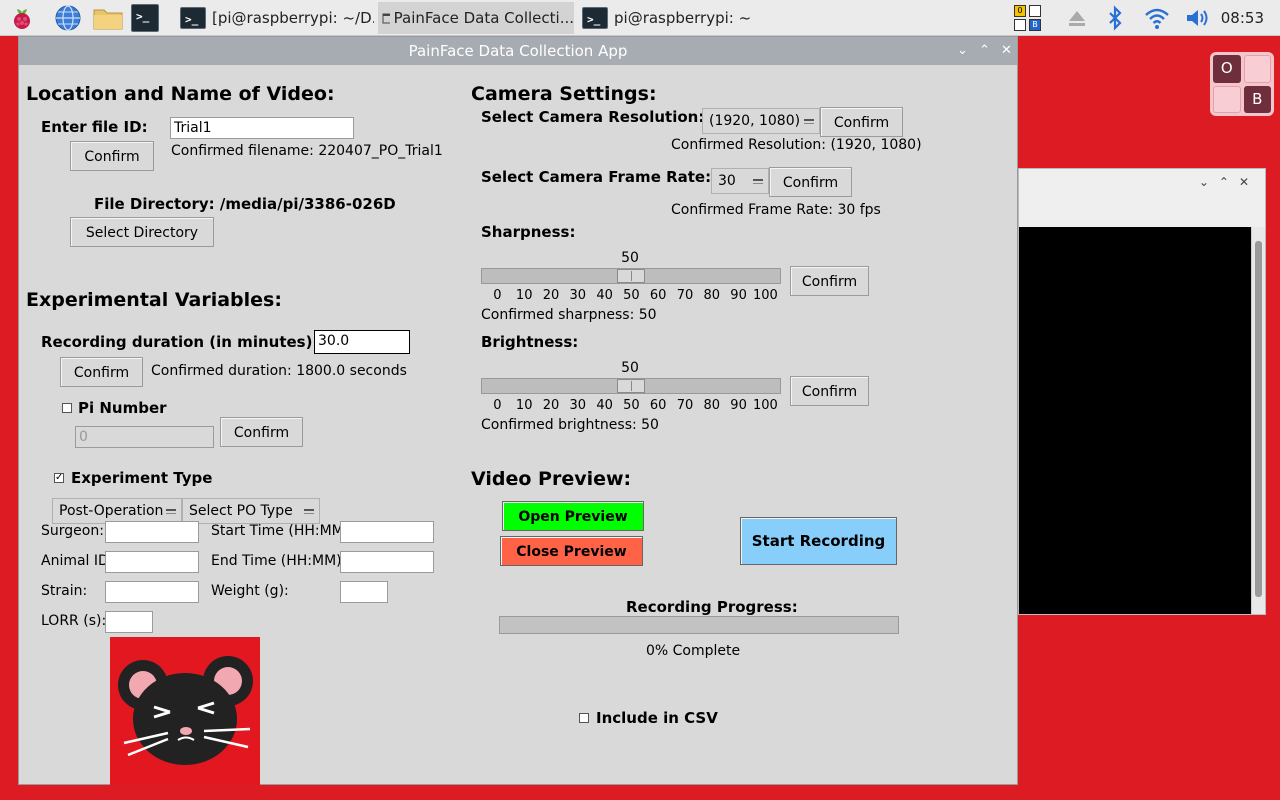 Image resolution: width=1280 pixels, height=800 pixels. Describe the element at coordinates (829, 391) in the screenshot. I see `brightness-confirm-button: Confirm` at that location.